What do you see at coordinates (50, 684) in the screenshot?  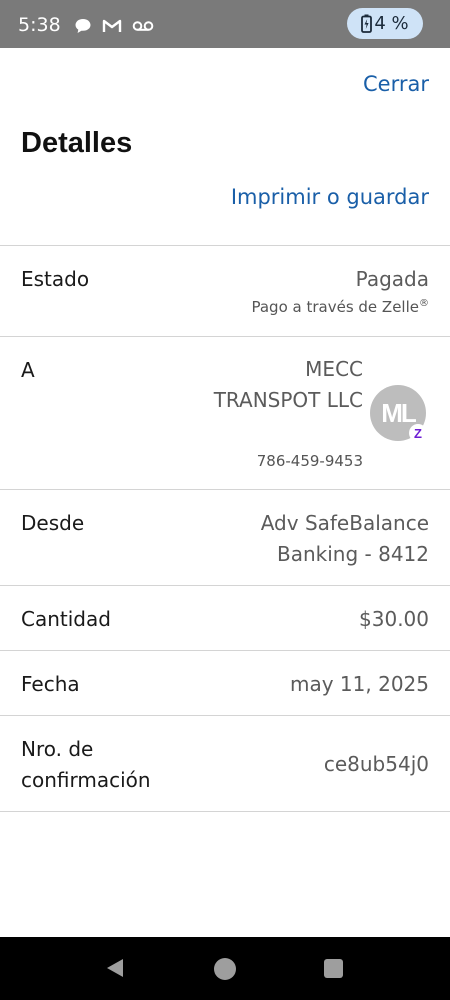 I see `date-label: Fecha` at bounding box center [50, 684].